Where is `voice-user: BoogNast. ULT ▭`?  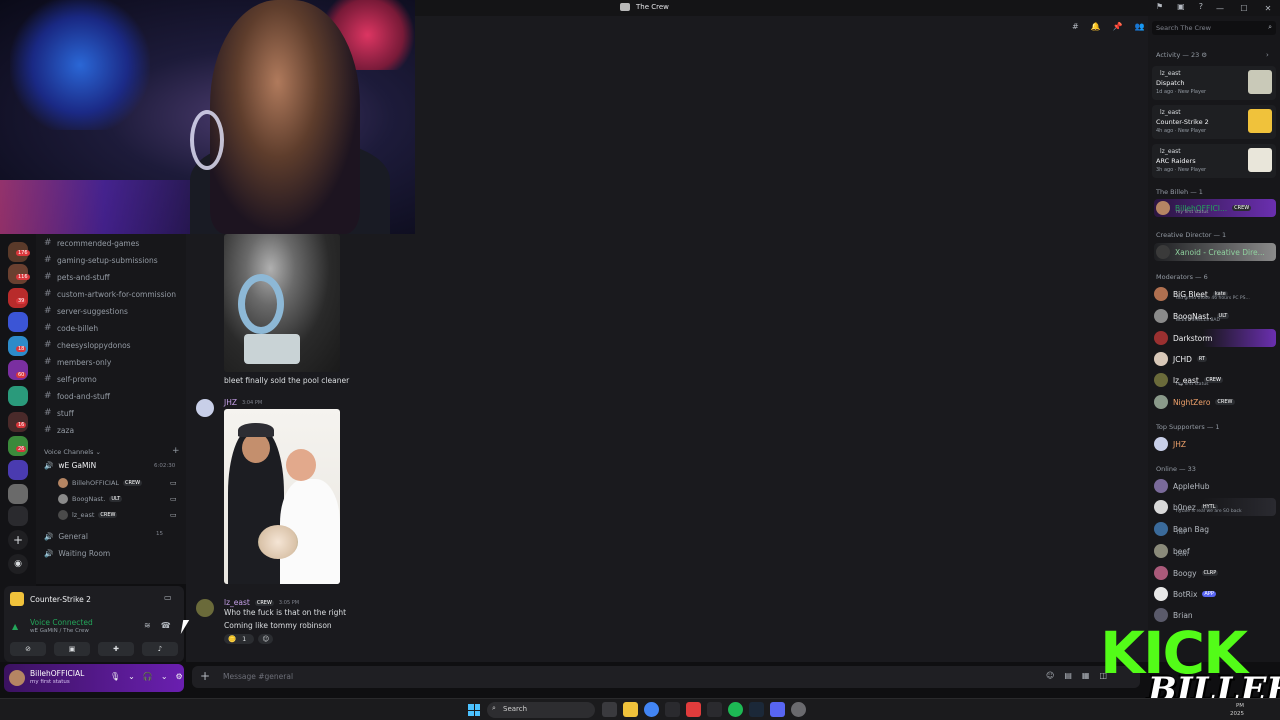
voice-user: BoogNast. ULT ▭ is located at coordinates (117, 499).